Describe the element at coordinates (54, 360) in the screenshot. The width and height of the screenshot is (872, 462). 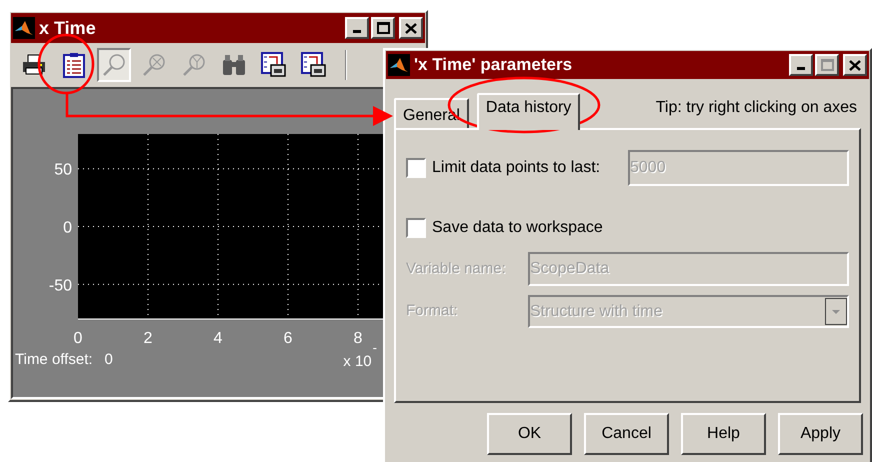
I see `time-offset-label: Time offset:` at that location.